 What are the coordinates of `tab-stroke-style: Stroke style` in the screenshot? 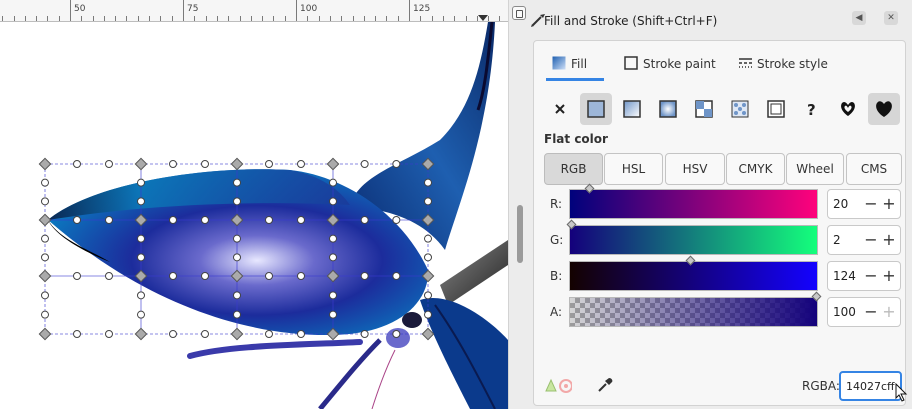 It's located at (783, 64).